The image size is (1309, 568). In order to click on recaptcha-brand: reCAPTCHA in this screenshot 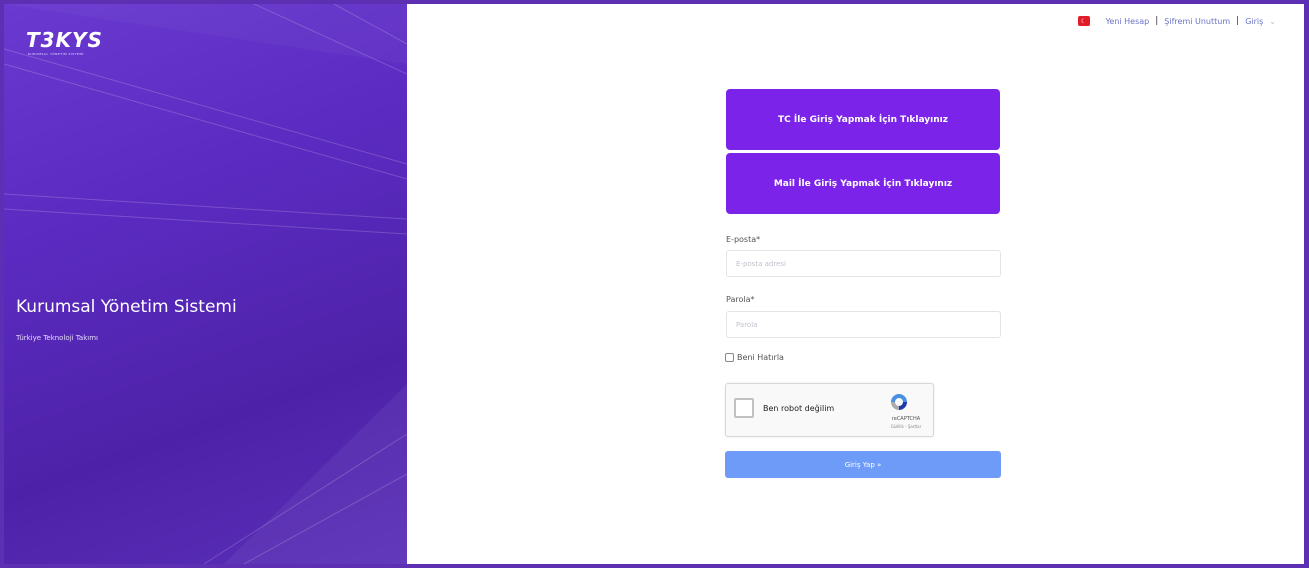, I will do `click(906, 419)`.